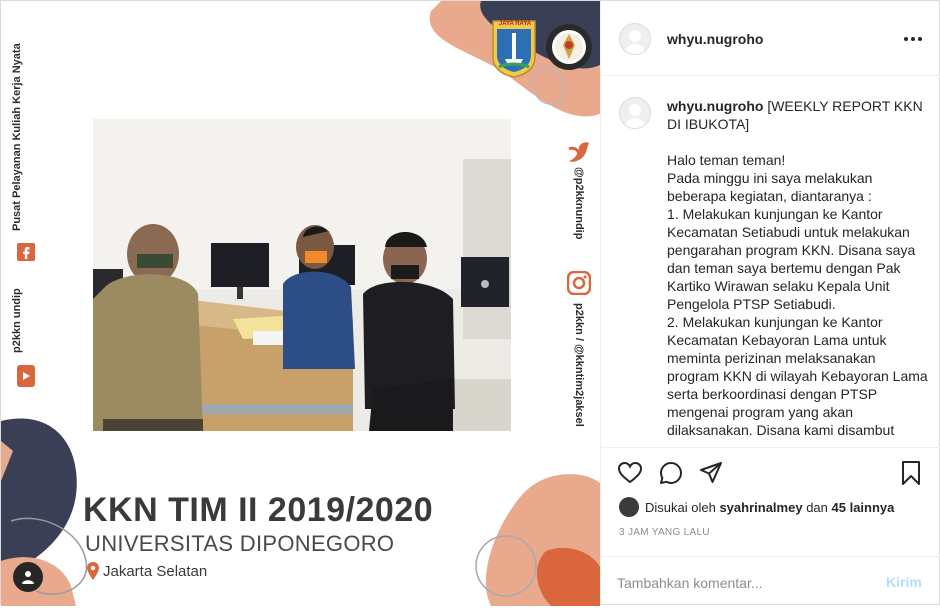  Describe the element at coordinates (664, 532) in the screenshot. I see `post-timestamp: 3 JAM YANG LALU` at that location.